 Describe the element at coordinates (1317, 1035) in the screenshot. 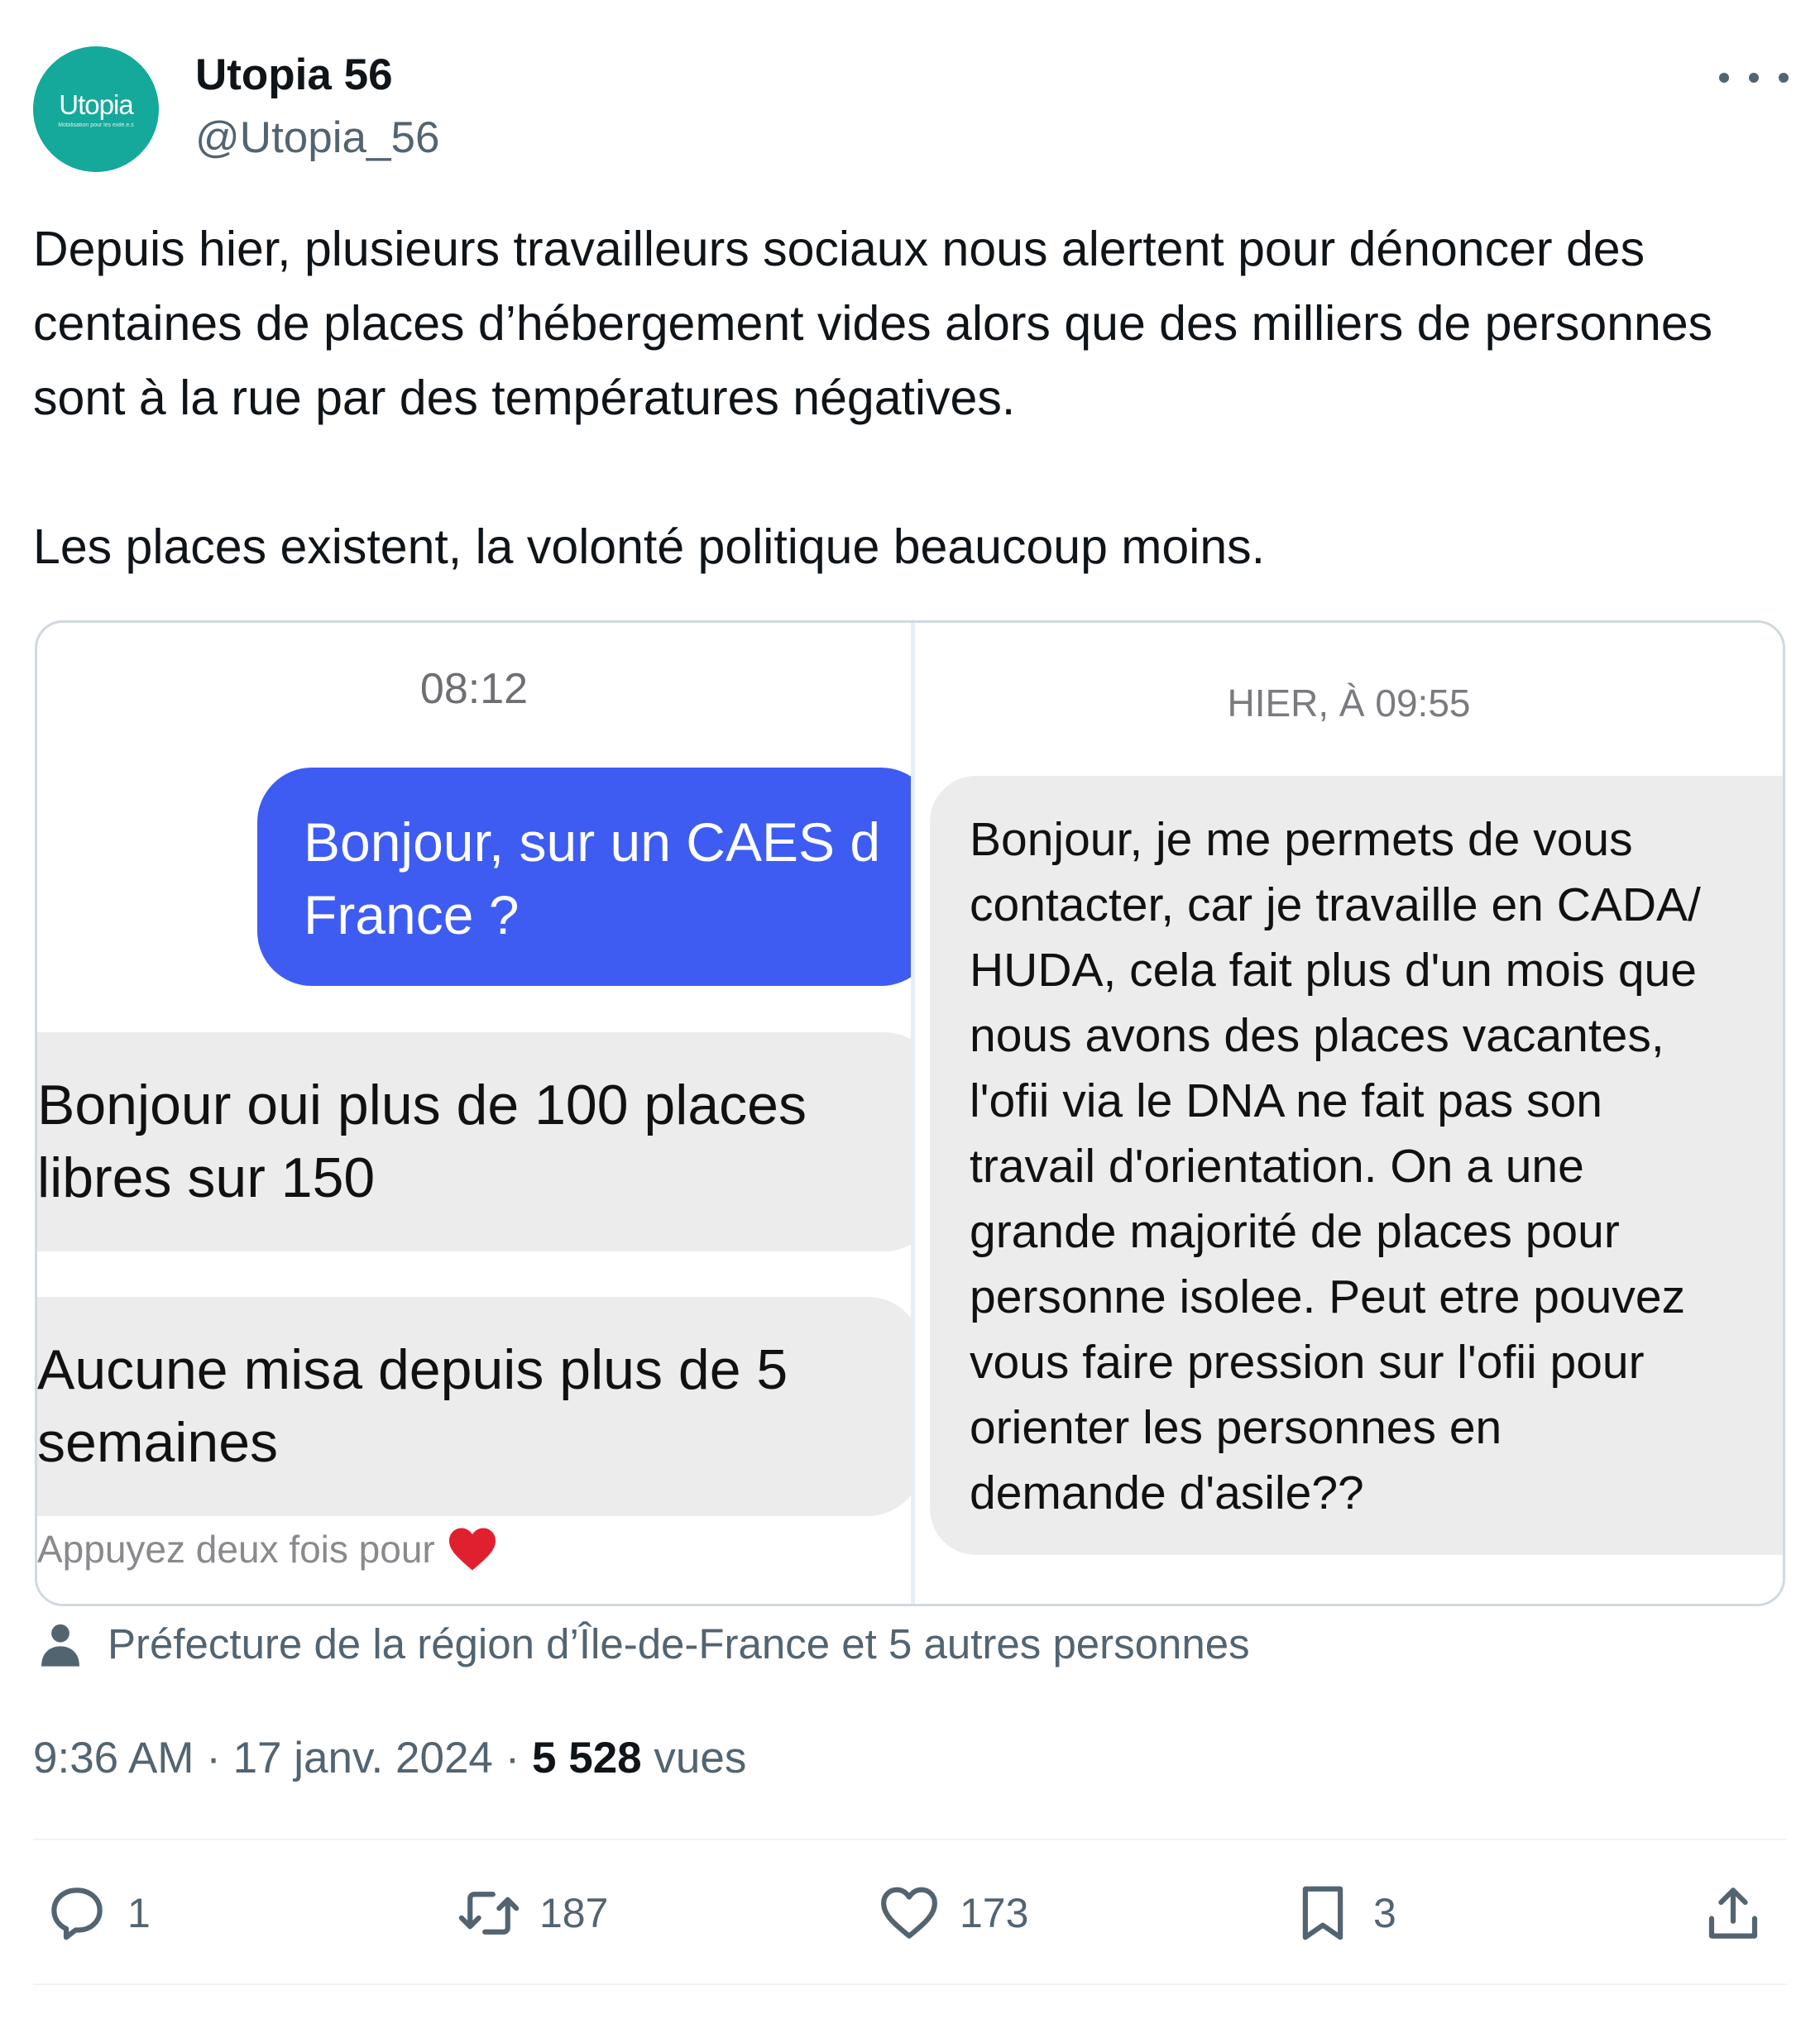

I see `message-line: nous avons des places vacantes,` at that location.